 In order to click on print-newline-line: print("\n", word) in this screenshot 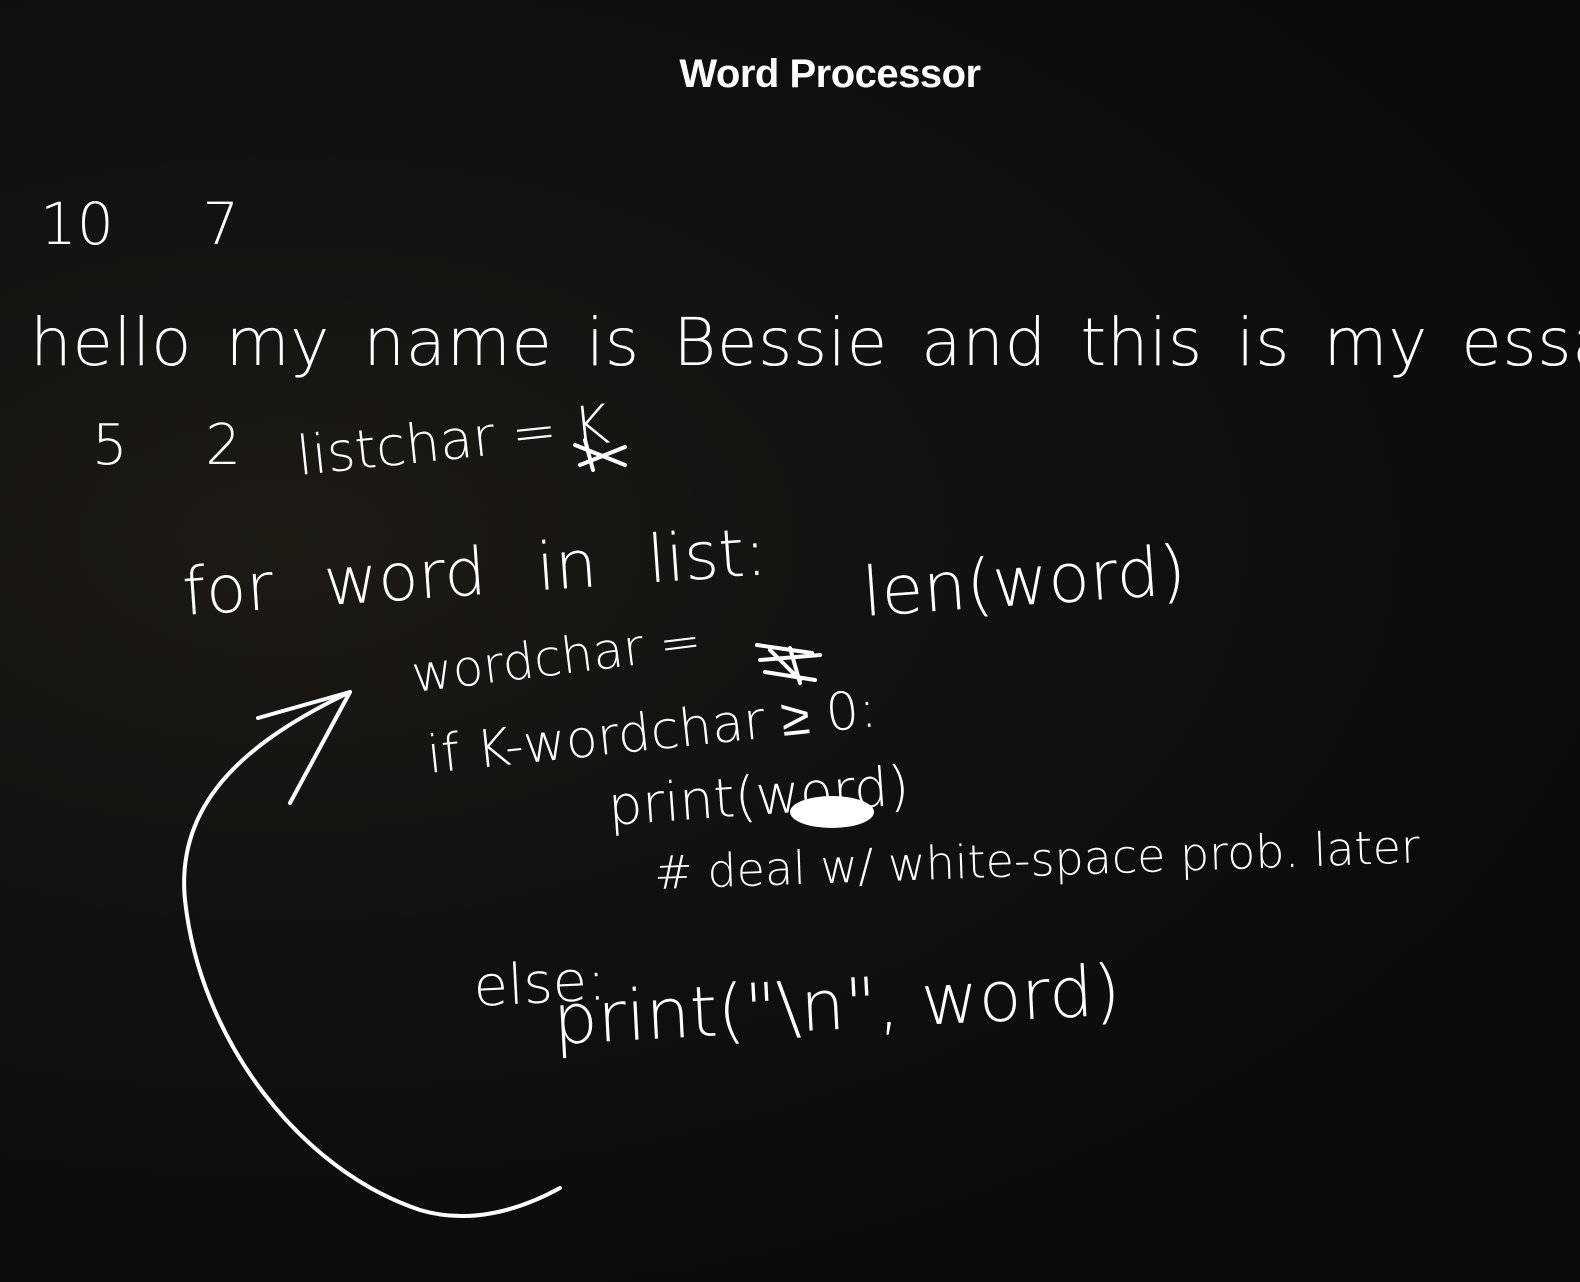, I will do `click(837, 1005)`.